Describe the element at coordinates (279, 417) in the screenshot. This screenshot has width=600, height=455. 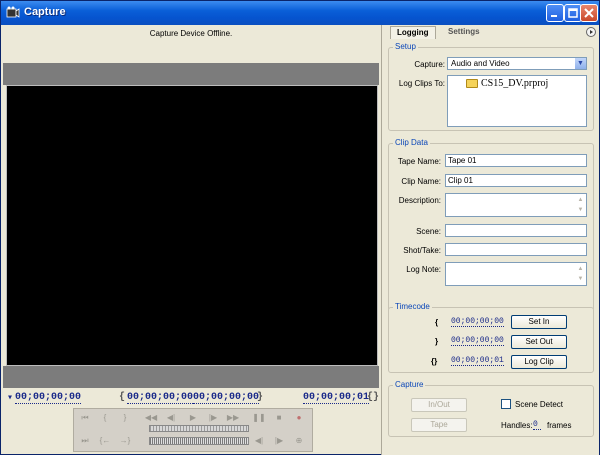
I see `stop-icon: ■` at that location.